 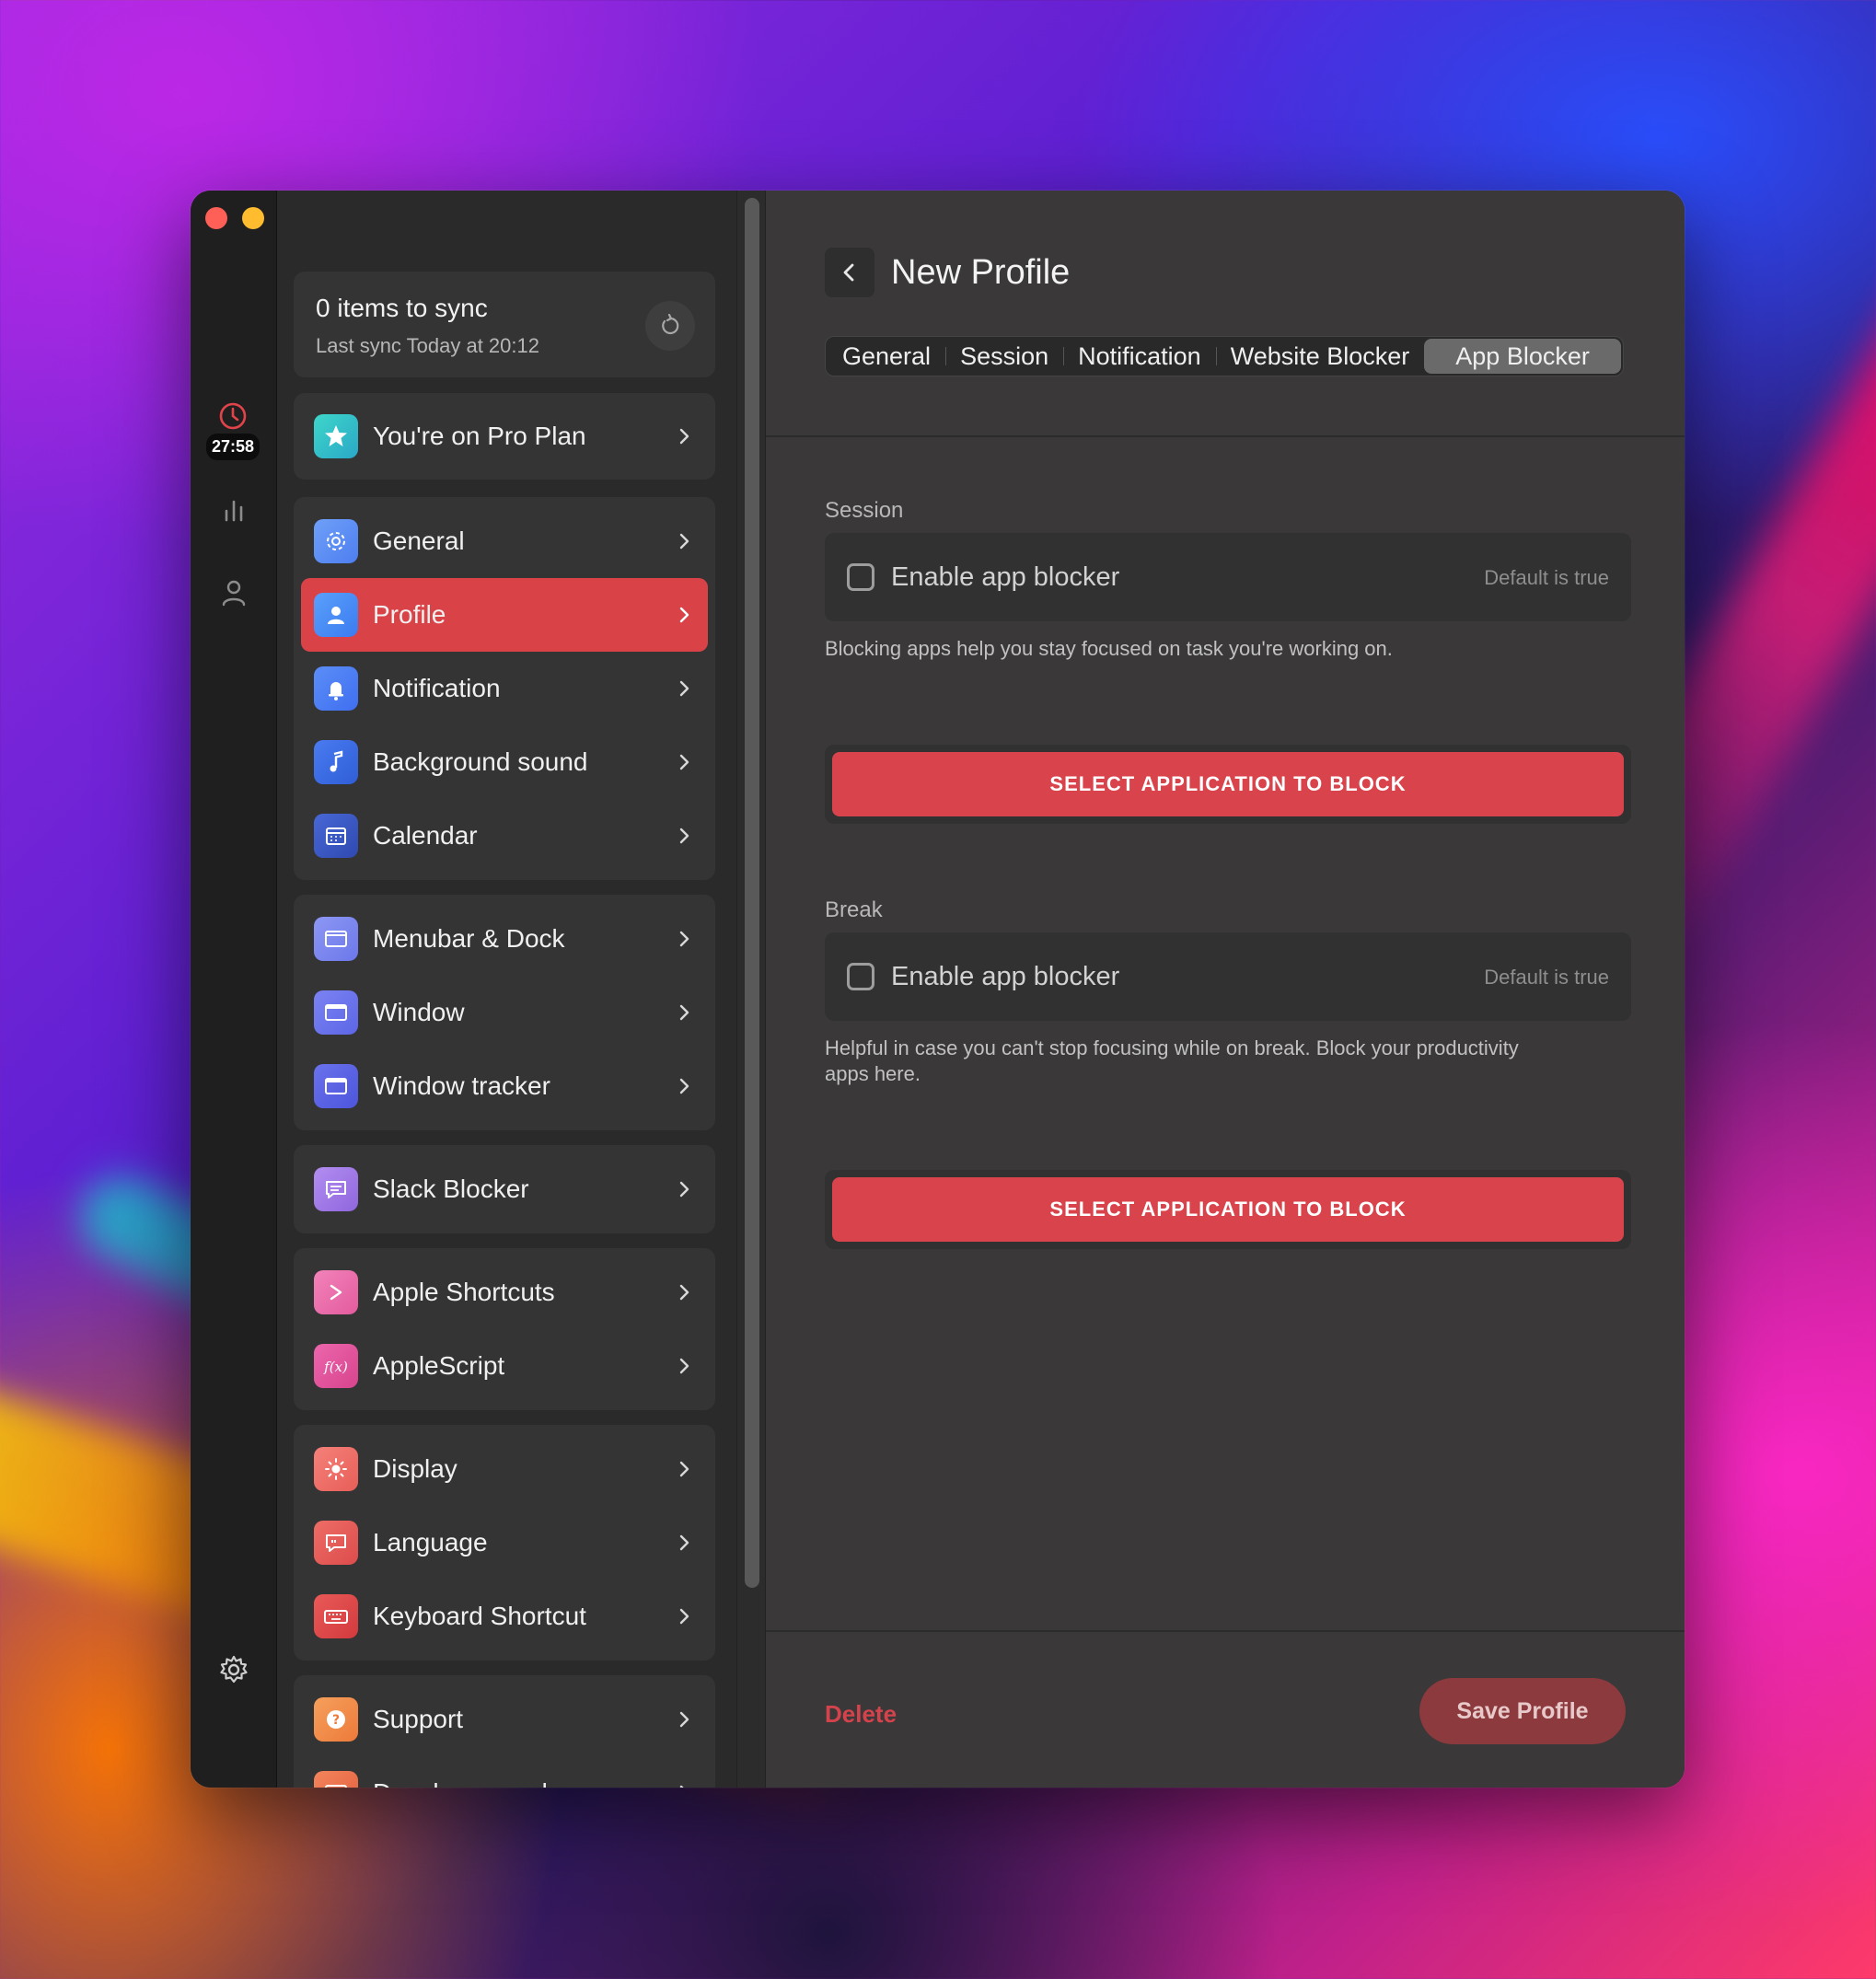 I want to click on sidebar-item-notification: Notification, so click(x=504, y=689).